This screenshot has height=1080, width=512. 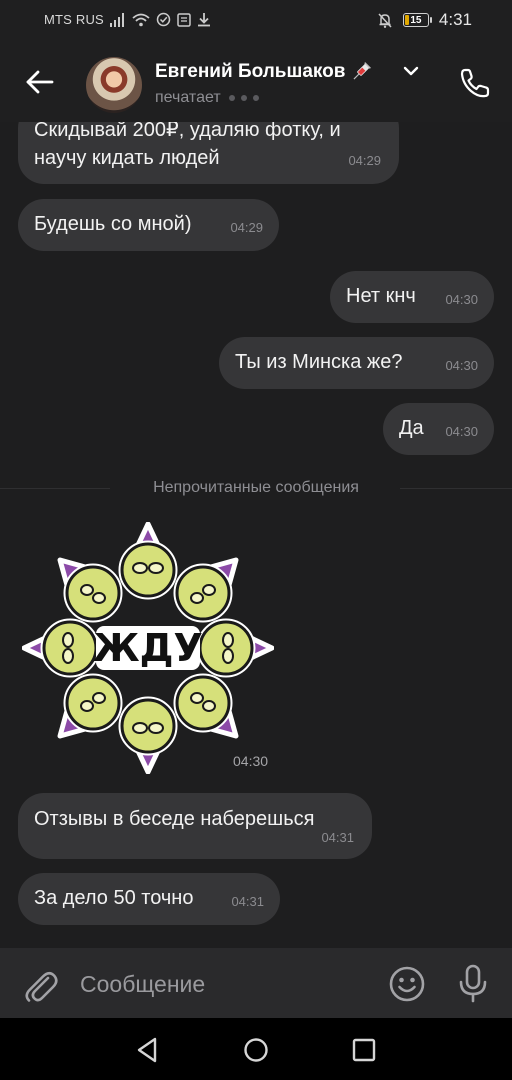 I want to click on battery-level-text: 15, so click(x=416, y=20).